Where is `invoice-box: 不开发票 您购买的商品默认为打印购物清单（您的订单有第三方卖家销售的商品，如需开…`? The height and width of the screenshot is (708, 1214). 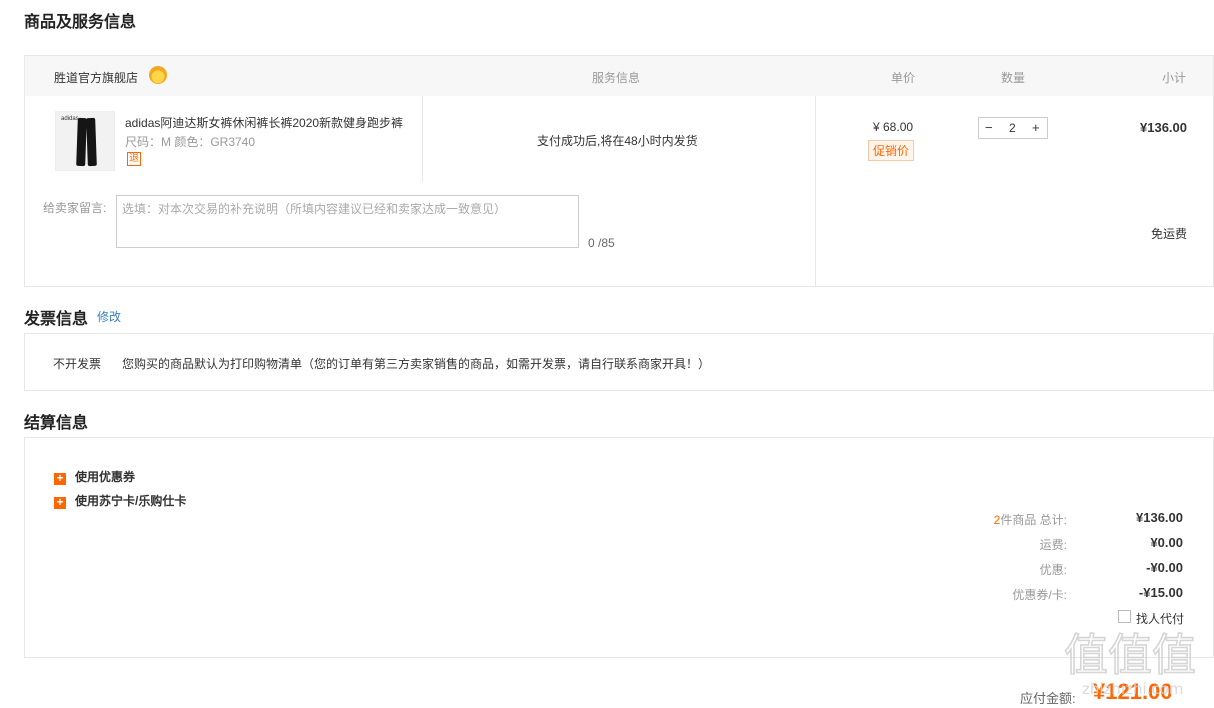 invoice-box: 不开发票 您购买的商品默认为打印购物清单（您的订单有第三方卖家销售的商品，如需开… is located at coordinates (619, 362).